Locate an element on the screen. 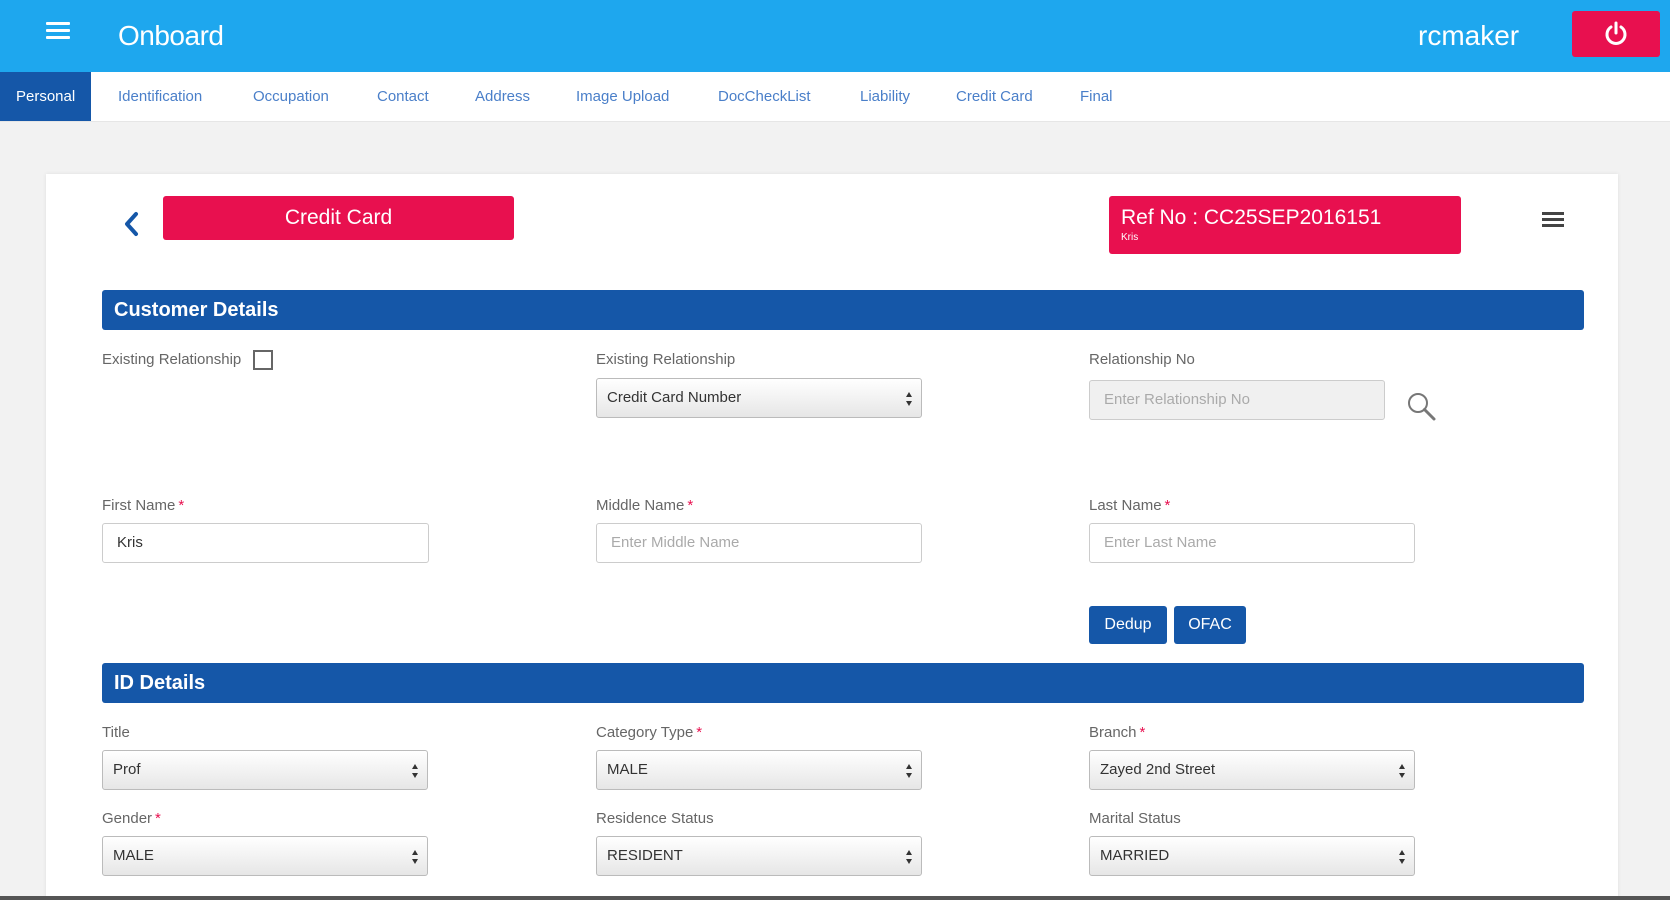 This screenshot has height=900, width=1670. category-type-select: MALE is located at coordinates (759, 770).